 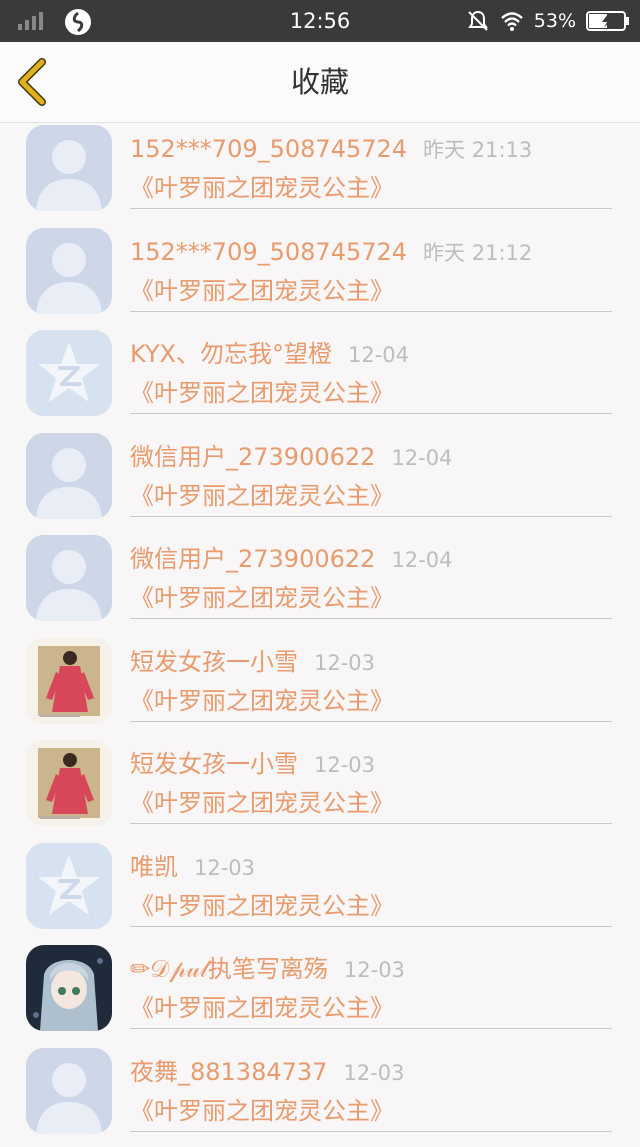 I want to click on name-line: 唯凯 12-03, so click(x=192, y=867).